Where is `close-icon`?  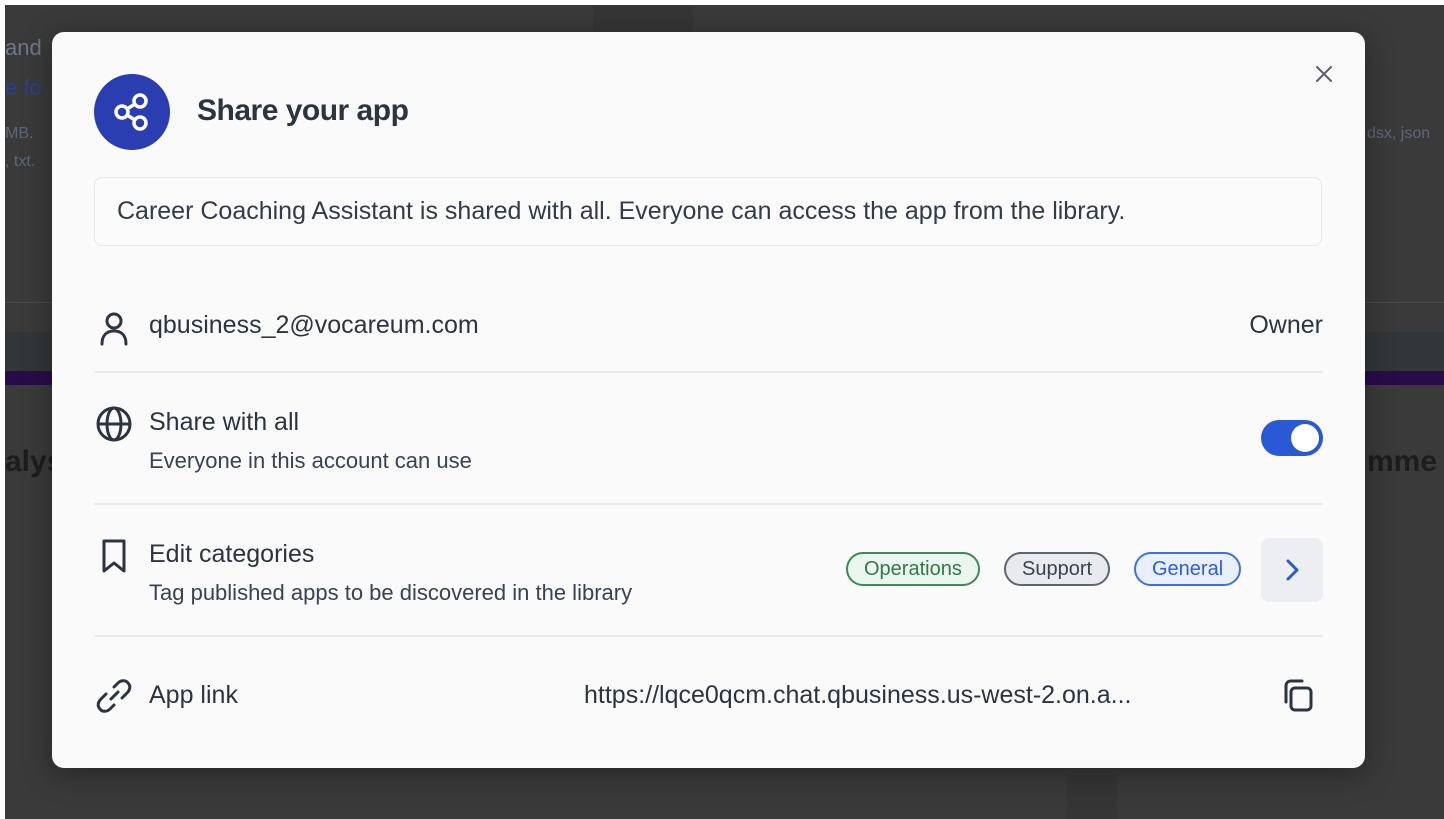
close-icon is located at coordinates (1324, 74).